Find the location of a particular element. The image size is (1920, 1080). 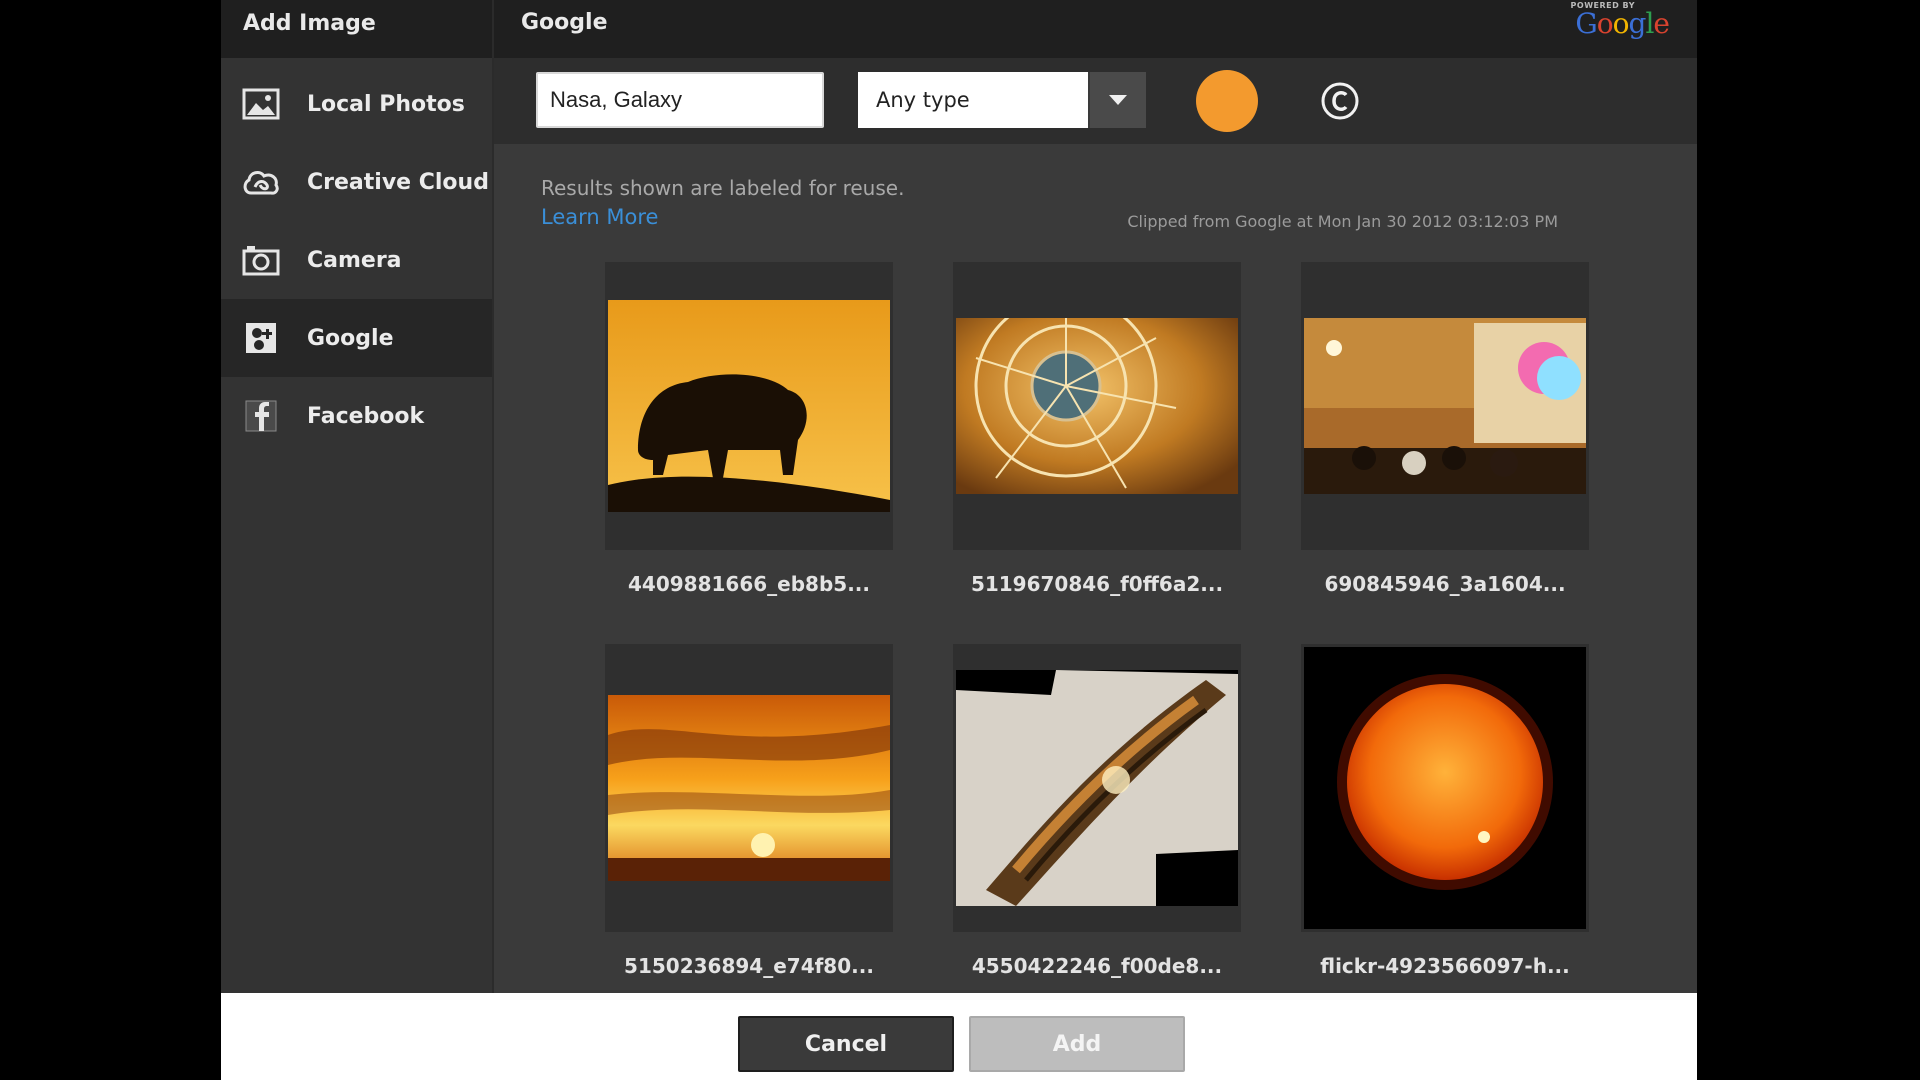

sidebar-item-label: Camera is located at coordinates (354, 260).